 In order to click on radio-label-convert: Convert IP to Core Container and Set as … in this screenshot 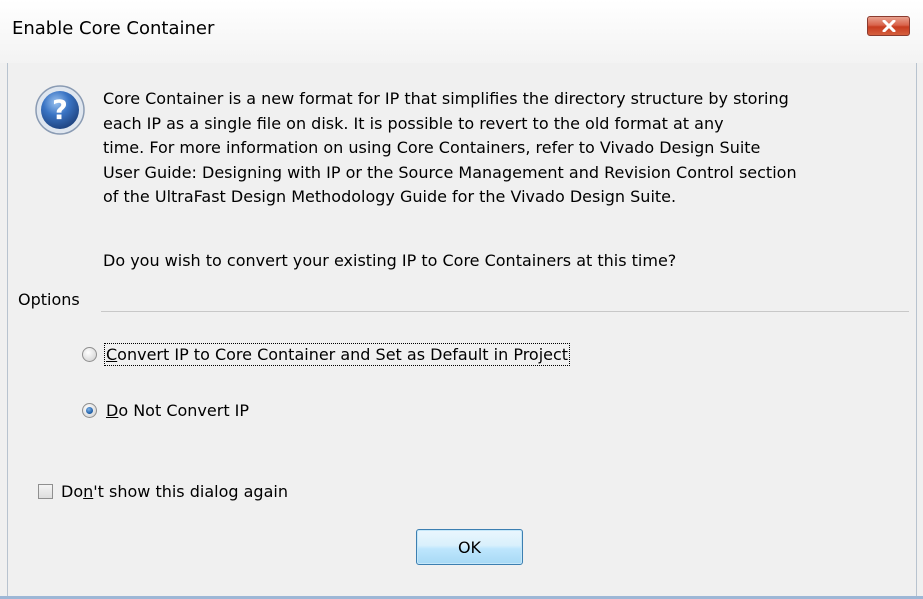, I will do `click(337, 354)`.